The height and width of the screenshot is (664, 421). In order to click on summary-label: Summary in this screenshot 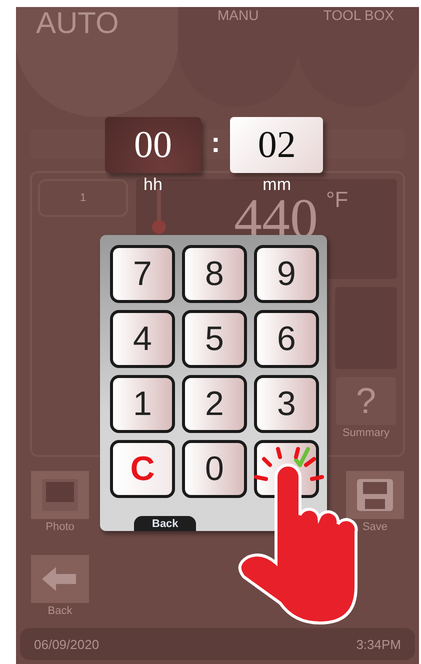, I will do `click(366, 433)`.